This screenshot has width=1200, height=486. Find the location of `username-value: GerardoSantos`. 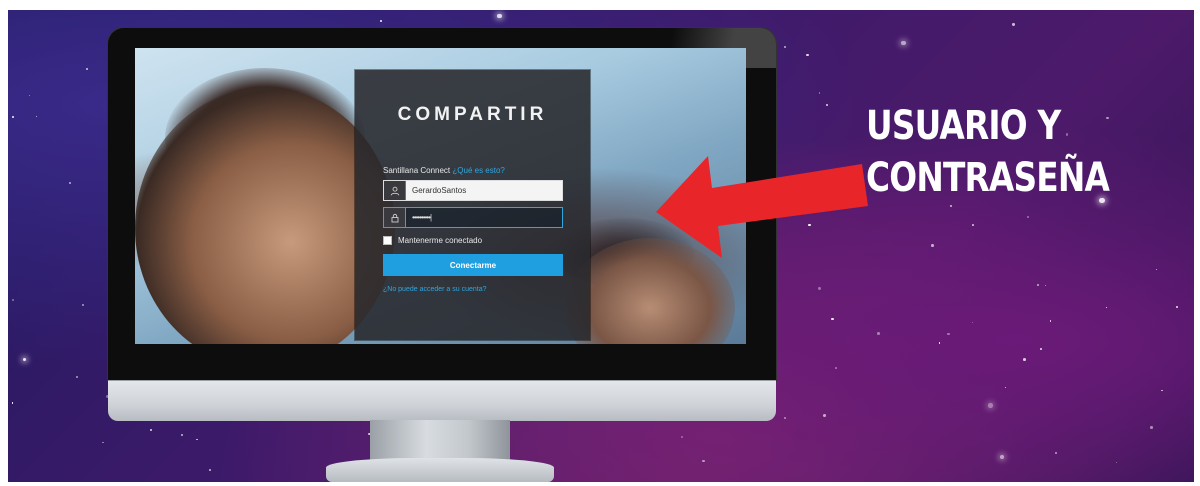

username-value: GerardoSantos is located at coordinates (439, 190).